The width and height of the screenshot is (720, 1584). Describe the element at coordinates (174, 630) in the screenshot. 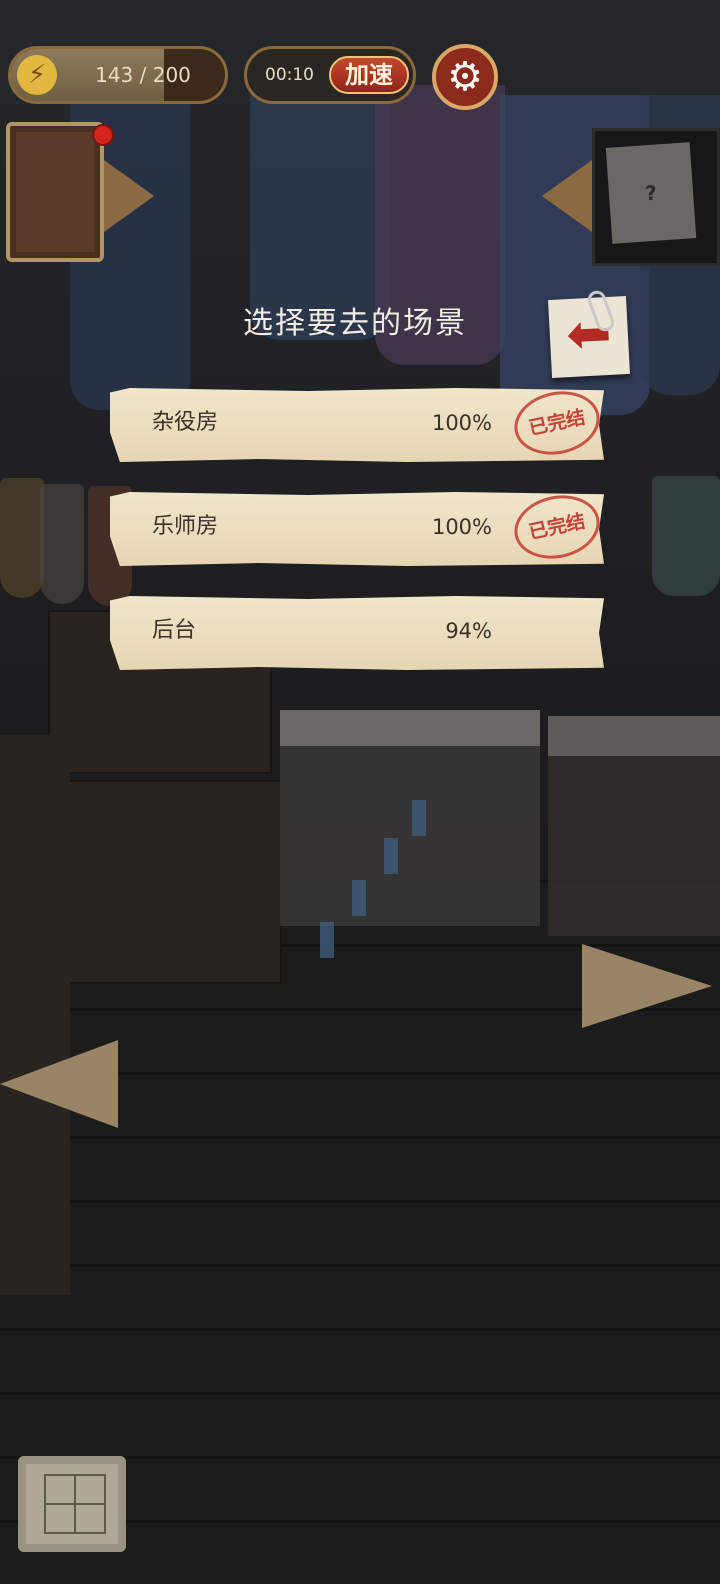

I see `scene-name: 后台` at that location.